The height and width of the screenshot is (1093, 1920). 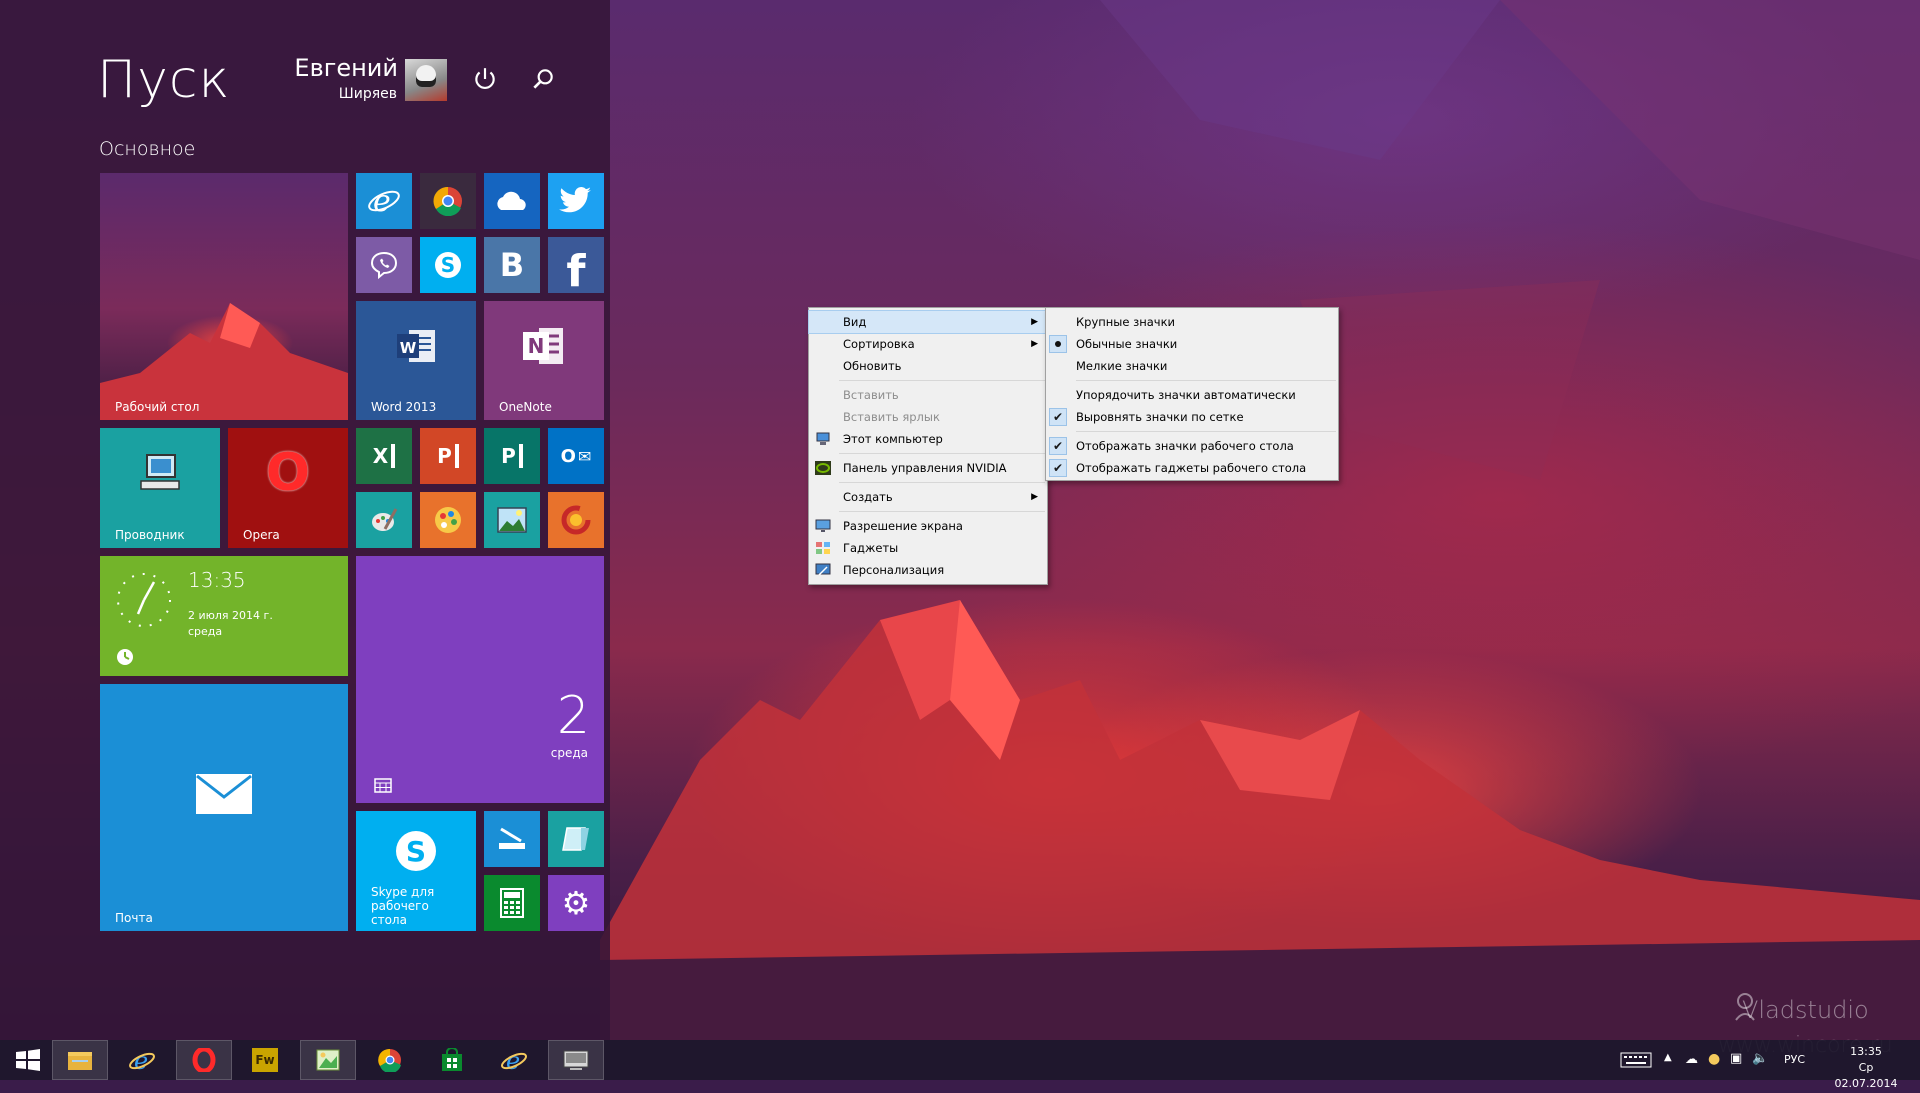 What do you see at coordinates (164, 80) in the screenshot?
I see `start-title: Пуск` at bounding box center [164, 80].